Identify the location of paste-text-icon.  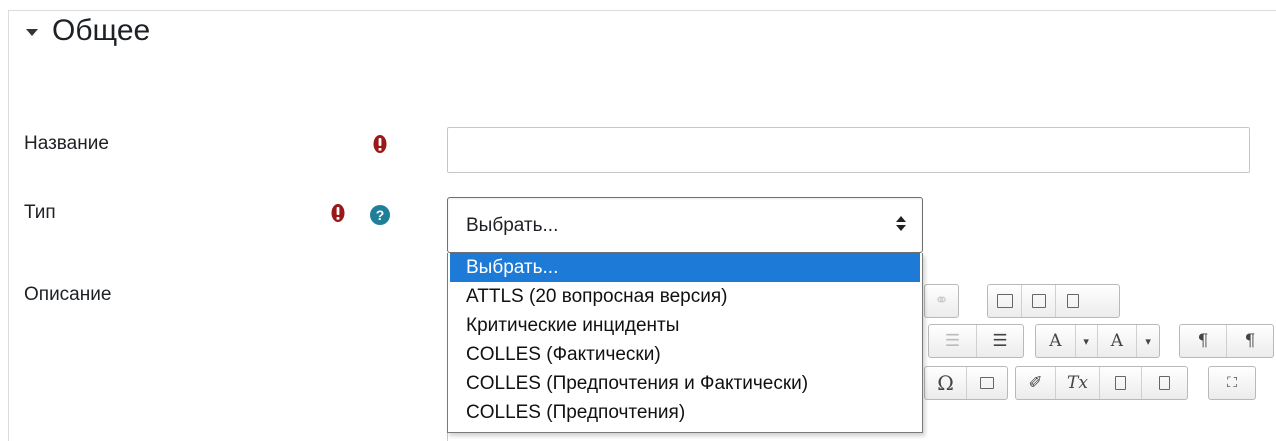
(1121, 383).